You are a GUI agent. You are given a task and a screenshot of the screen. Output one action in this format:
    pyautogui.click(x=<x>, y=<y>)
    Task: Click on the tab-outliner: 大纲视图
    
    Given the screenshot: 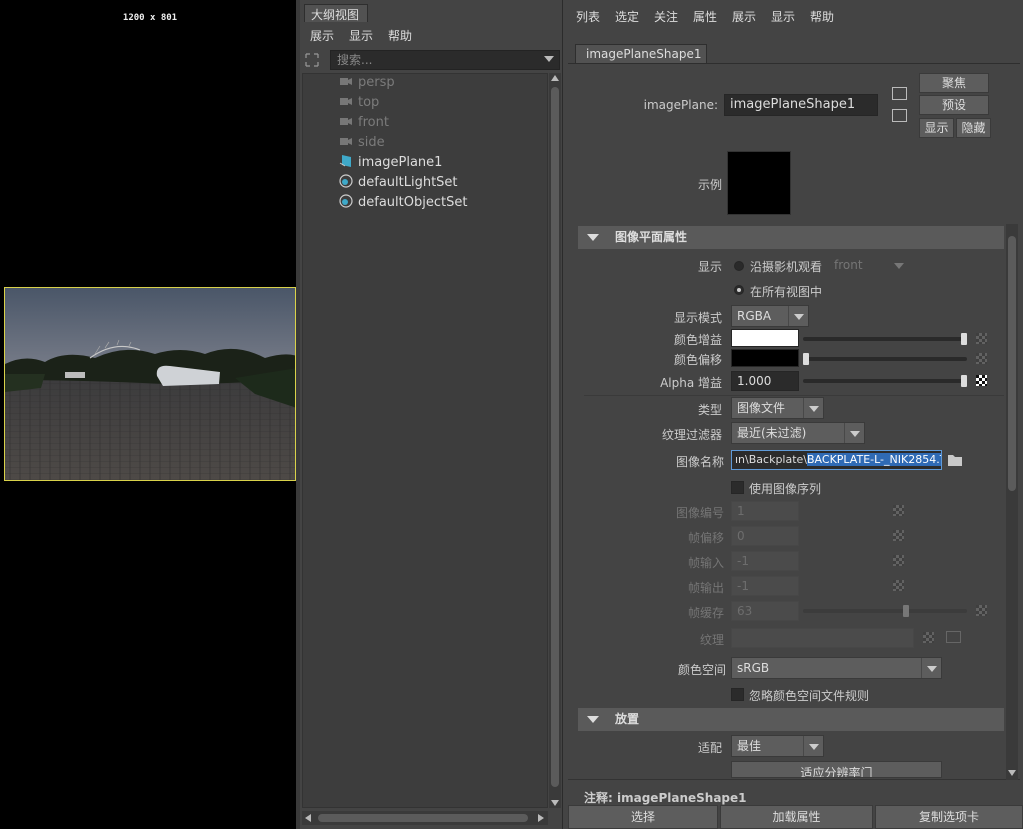 What is the action you would take?
    pyautogui.click(x=336, y=13)
    